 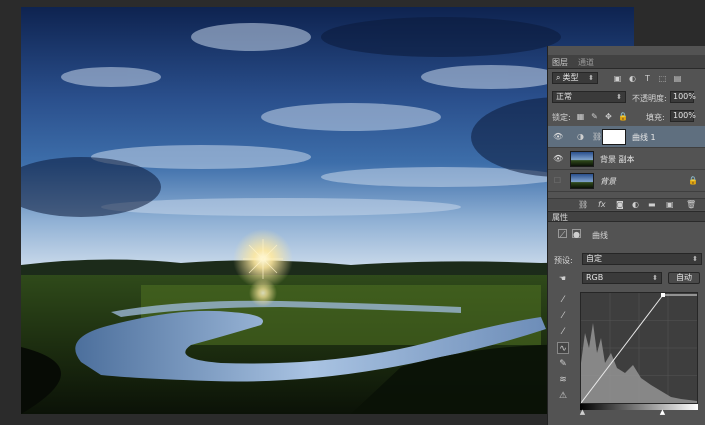 What do you see at coordinates (563, 380) in the screenshot?
I see `smooth-icon: ≋` at bounding box center [563, 380].